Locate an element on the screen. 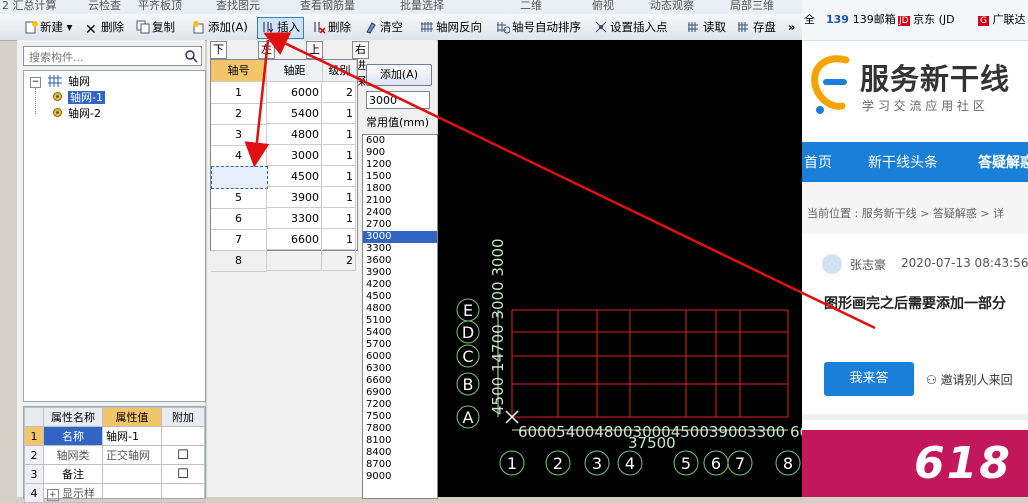 The image size is (1028, 503). common-value-item: 3600 is located at coordinates (400, 261).